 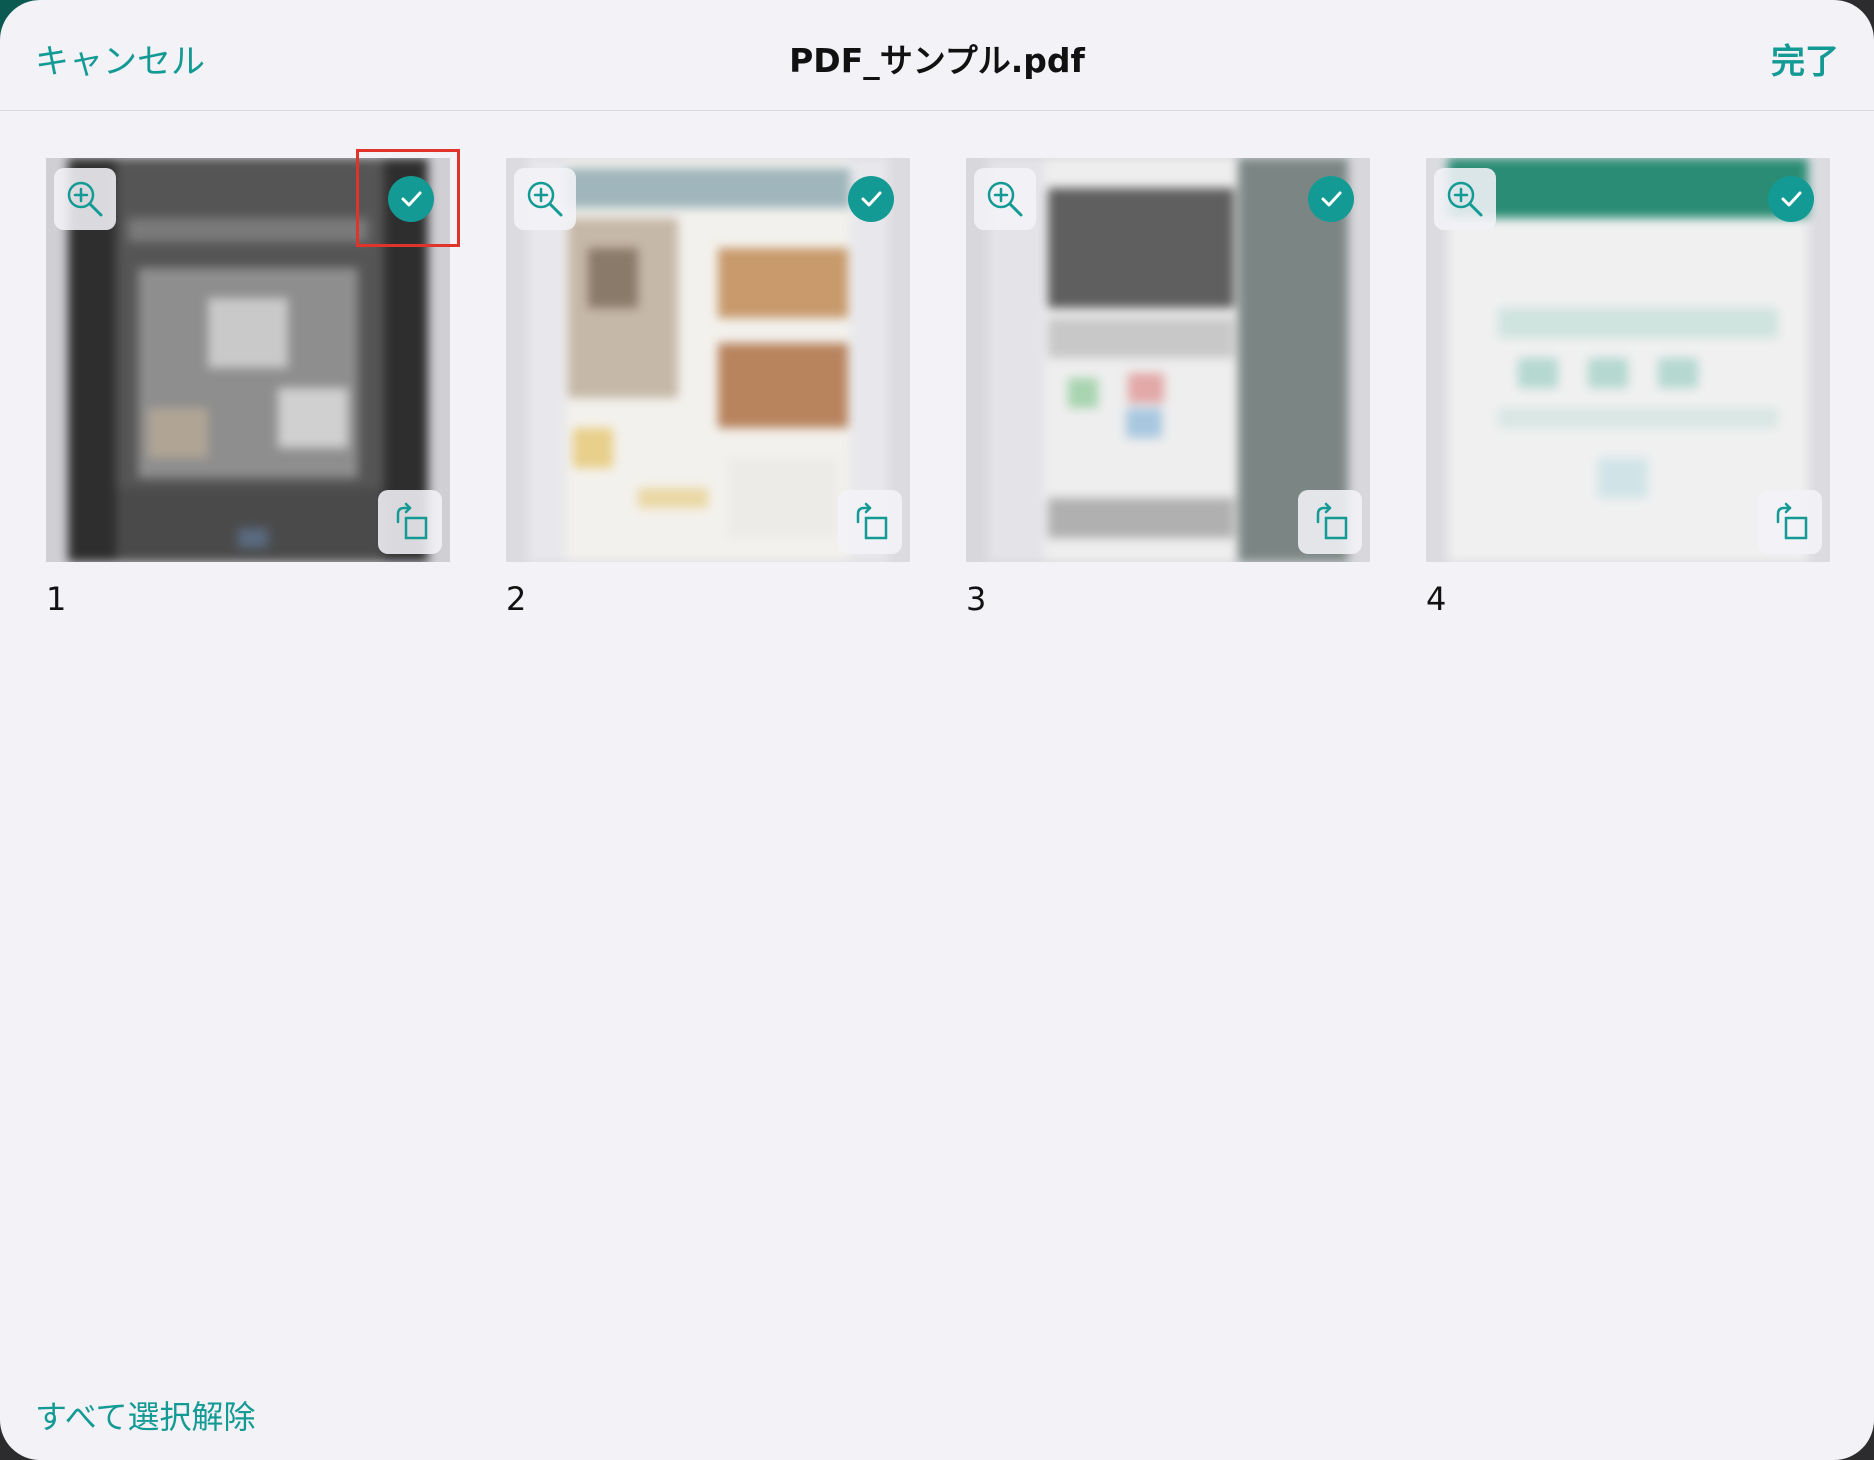 What do you see at coordinates (937, 60) in the screenshot?
I see `document-title: PDF_サンプル.pdf` at bounding box center [937, 60].